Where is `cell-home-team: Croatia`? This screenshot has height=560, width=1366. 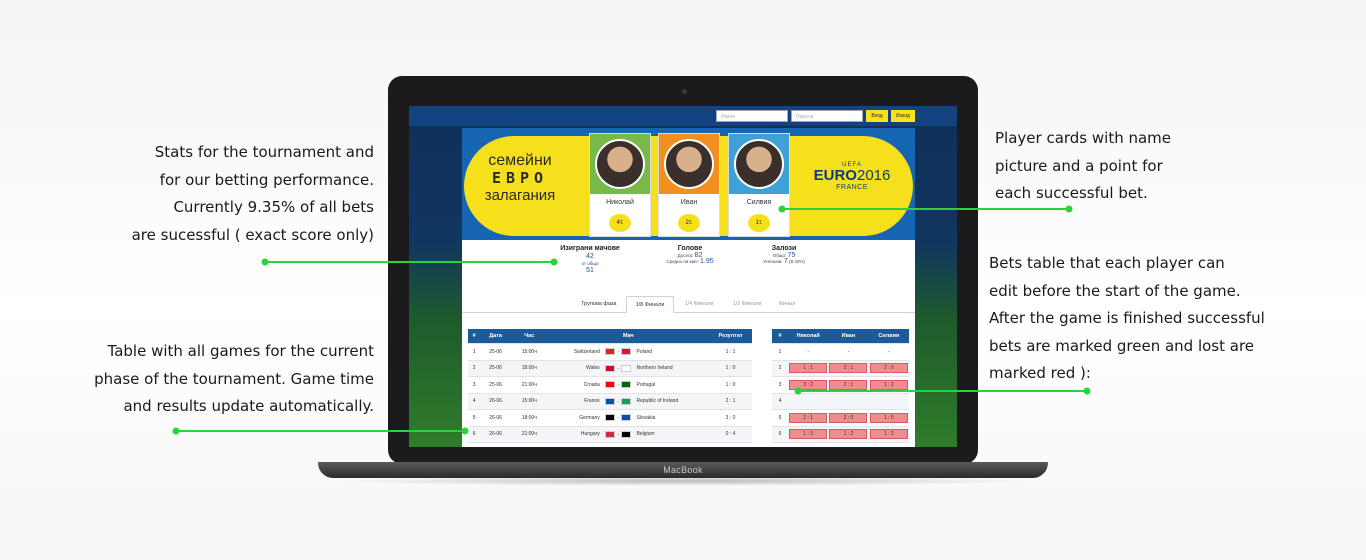
cell-home-team: Croatia is located at coordinates (574, 384).